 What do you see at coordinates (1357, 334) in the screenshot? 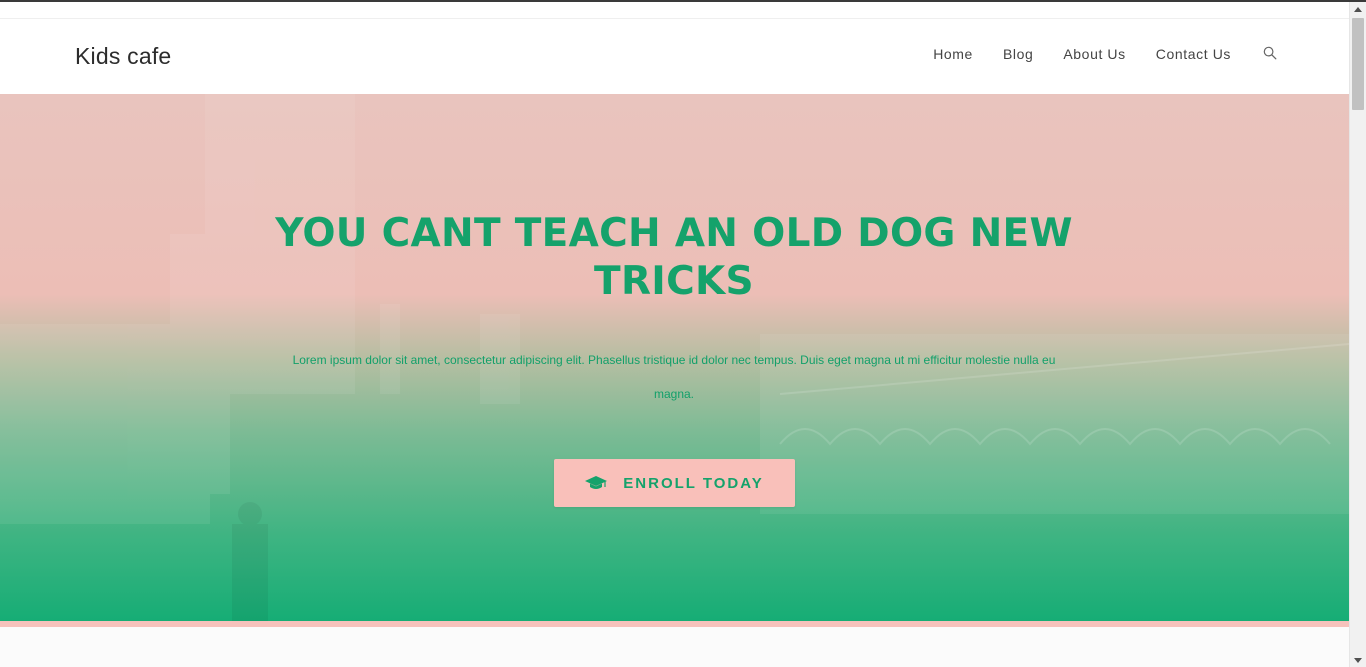
I see `vertical-scrollbar` at bounding box center [1357, 334].